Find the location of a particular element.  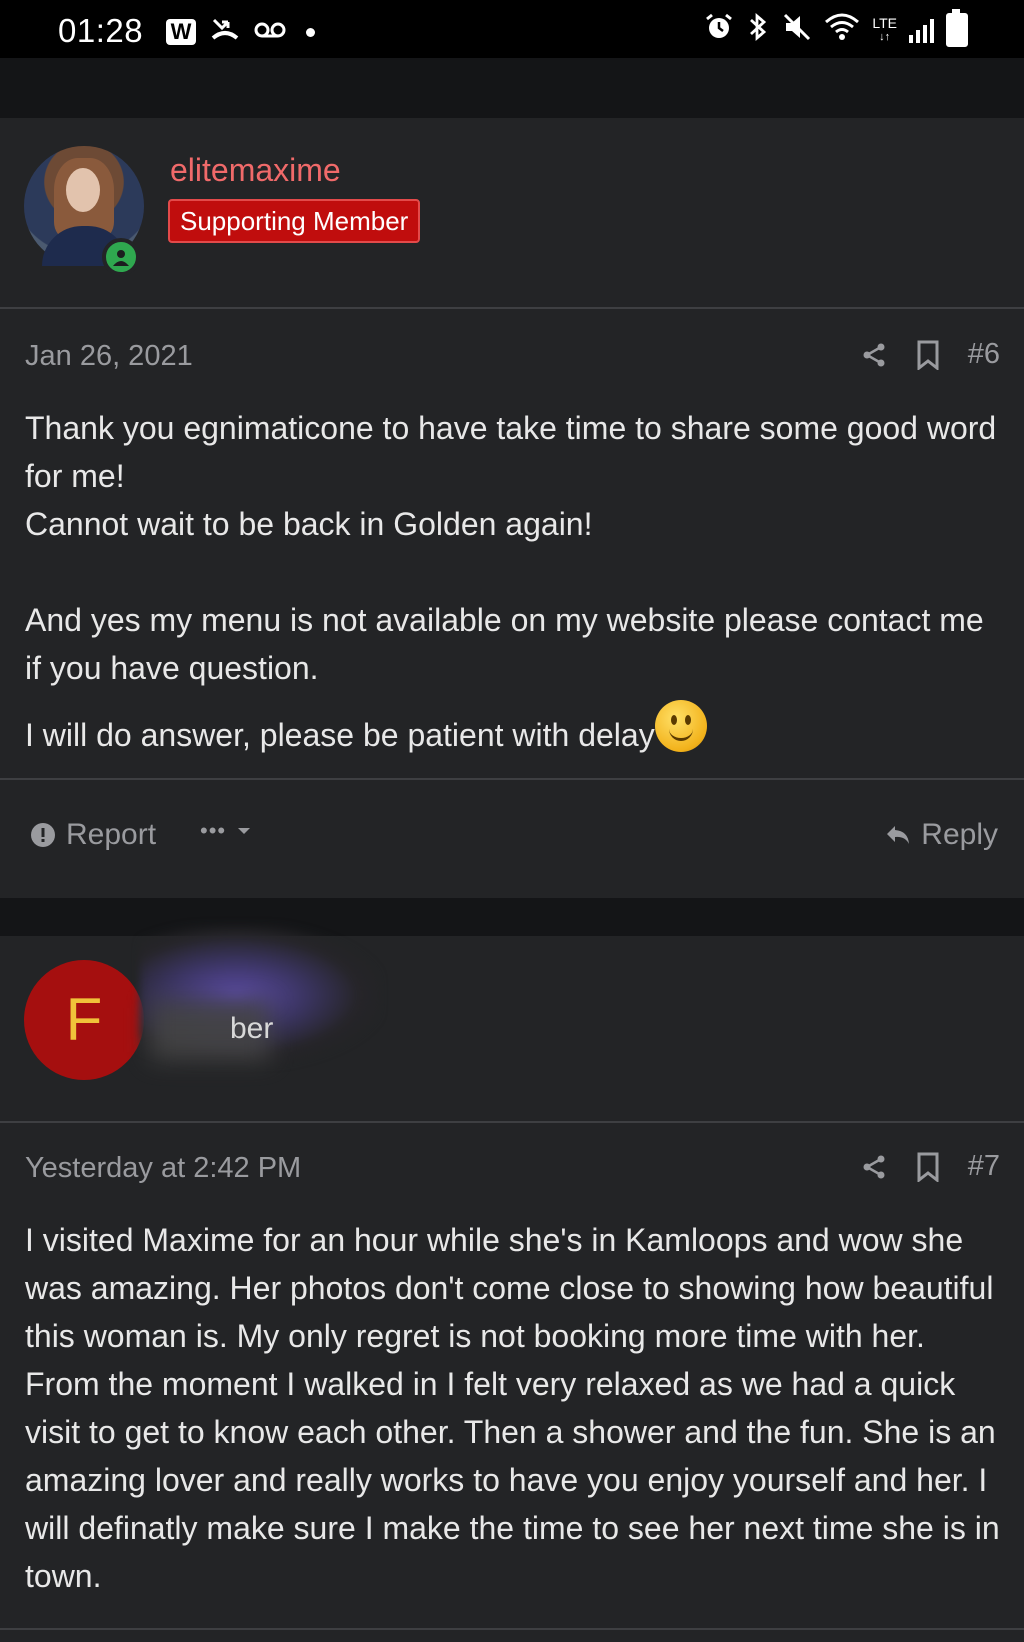

message-line is located at coordinates (515, 572).